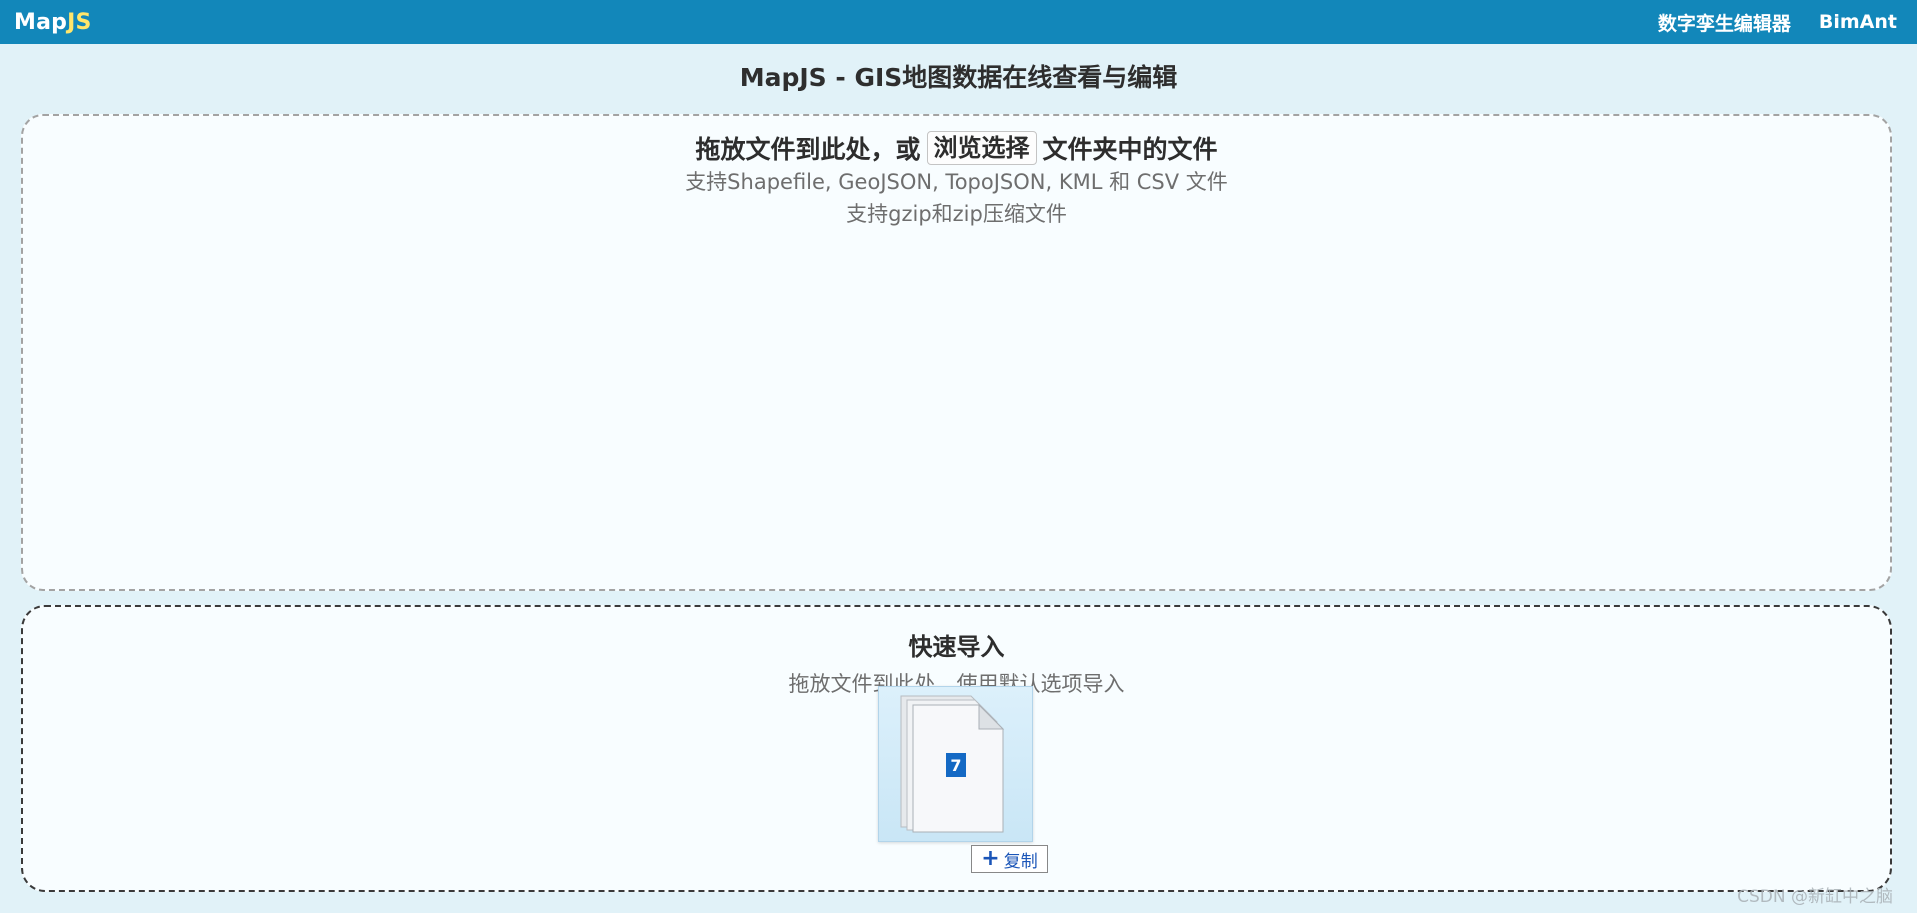 Image resolution: width=1917 pixels, height=913 pixels. What do you see at coordinates (1130, 149) in the screenshot?
I see `dropzone-title-suffix: 文件夹中的文件` at bounding box center [1130, 149].